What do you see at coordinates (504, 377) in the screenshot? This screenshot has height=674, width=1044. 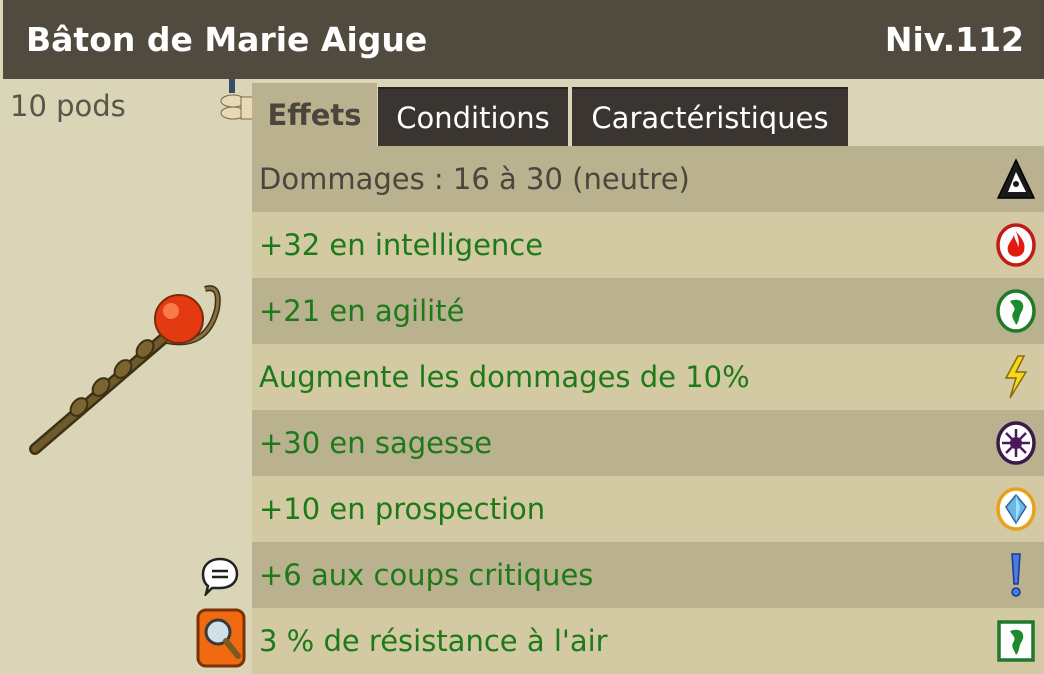 I see `effect-text: Augmente les dommages de 10%` at bounding box center [504, 377].